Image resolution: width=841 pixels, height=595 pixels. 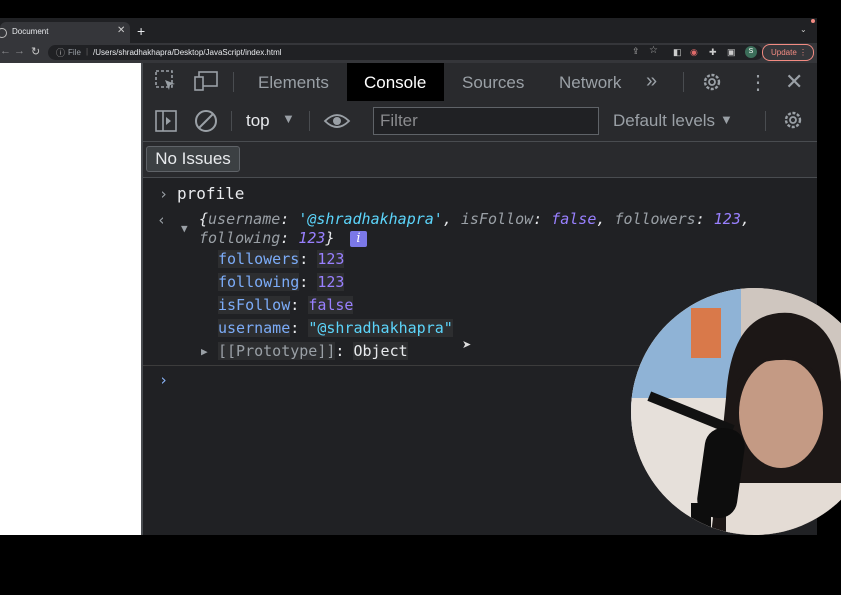 I want to click on property-key: username, so click(x=254, y=328).